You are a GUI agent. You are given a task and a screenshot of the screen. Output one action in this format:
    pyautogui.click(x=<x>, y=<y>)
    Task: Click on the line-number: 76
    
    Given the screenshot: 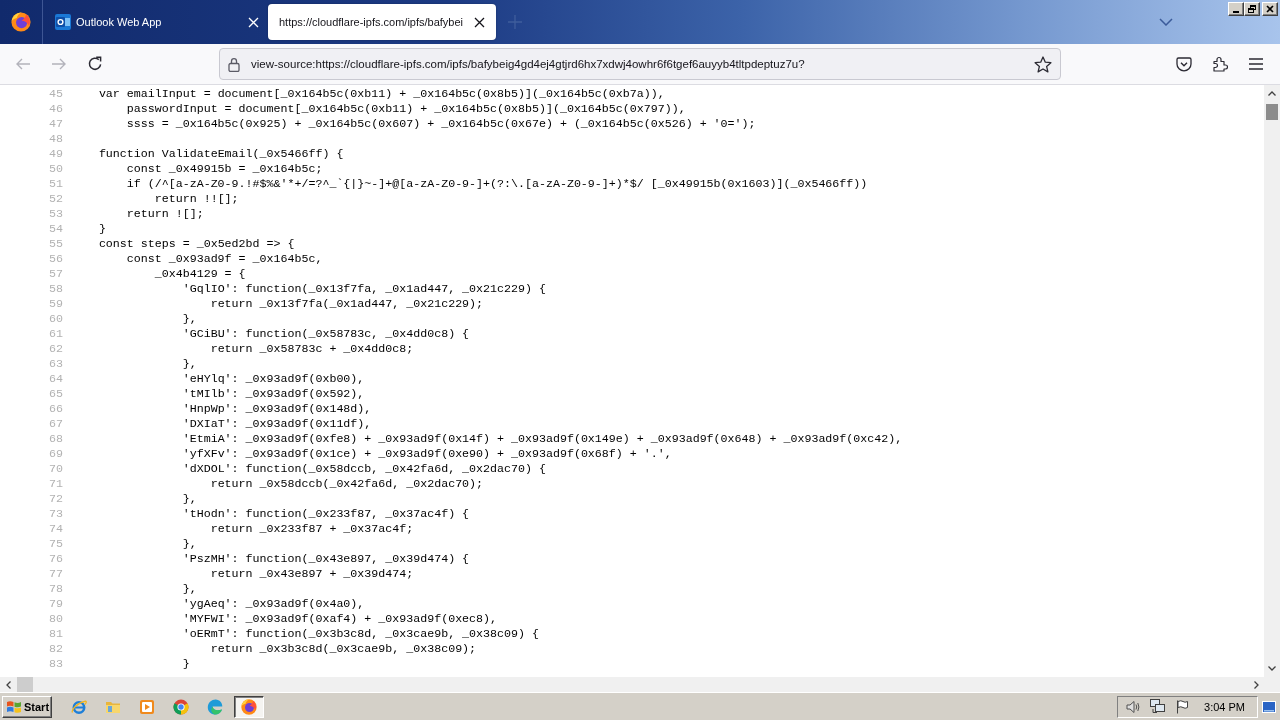 What is the action you would take?
    pyautogui.click(x=55, y=558)
    